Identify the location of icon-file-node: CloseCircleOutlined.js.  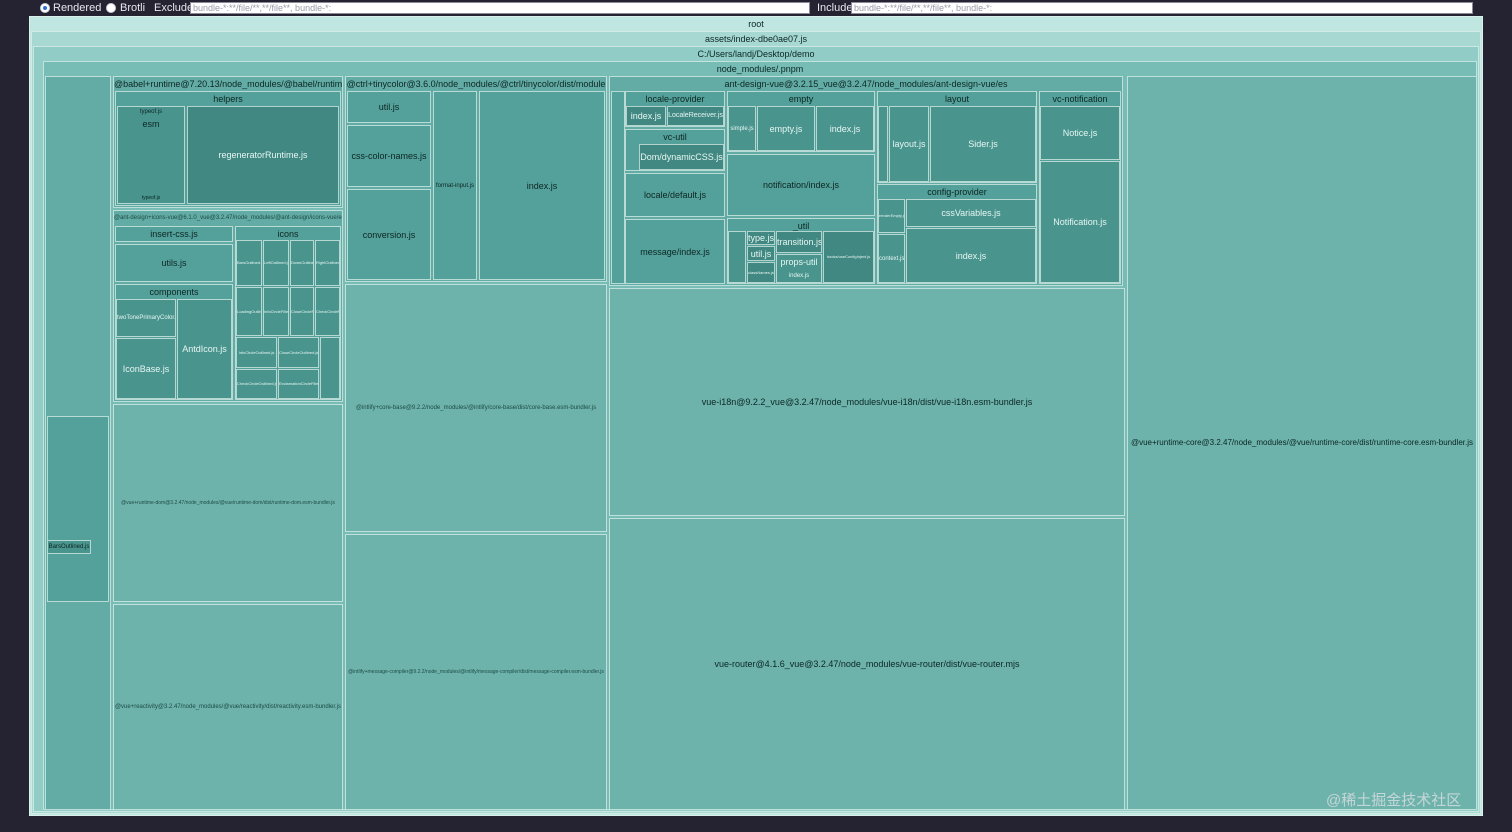
(298, 352).